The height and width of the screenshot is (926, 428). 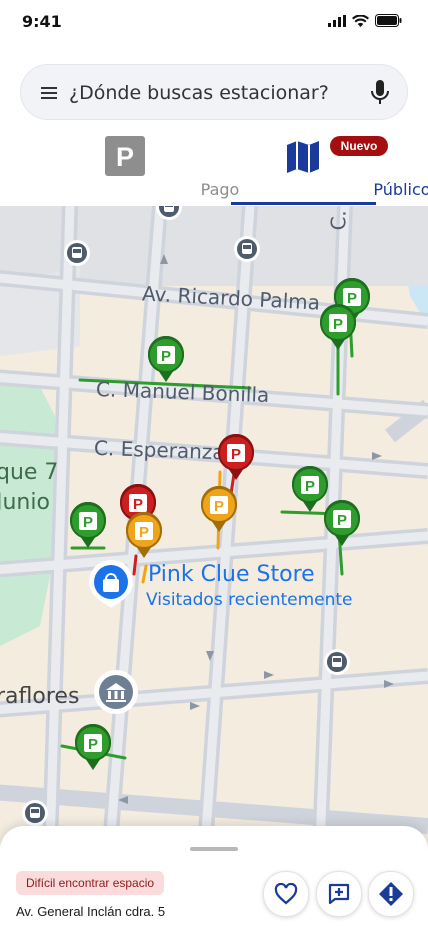 What do you see at coordinates (388, 20) in the screenshot?
I see `battery-icon` at bounding box center [388, 20].